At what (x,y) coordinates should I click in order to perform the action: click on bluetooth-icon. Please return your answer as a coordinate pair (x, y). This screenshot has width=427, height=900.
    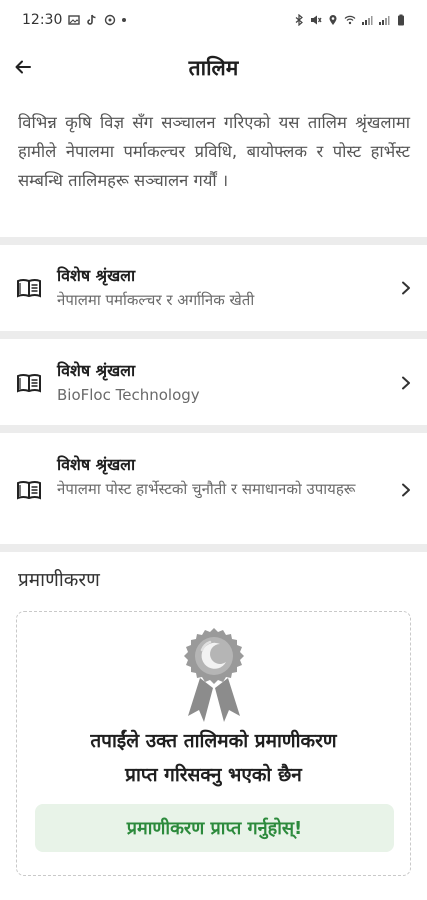
    Looking at the image, I should click on (299, 20).